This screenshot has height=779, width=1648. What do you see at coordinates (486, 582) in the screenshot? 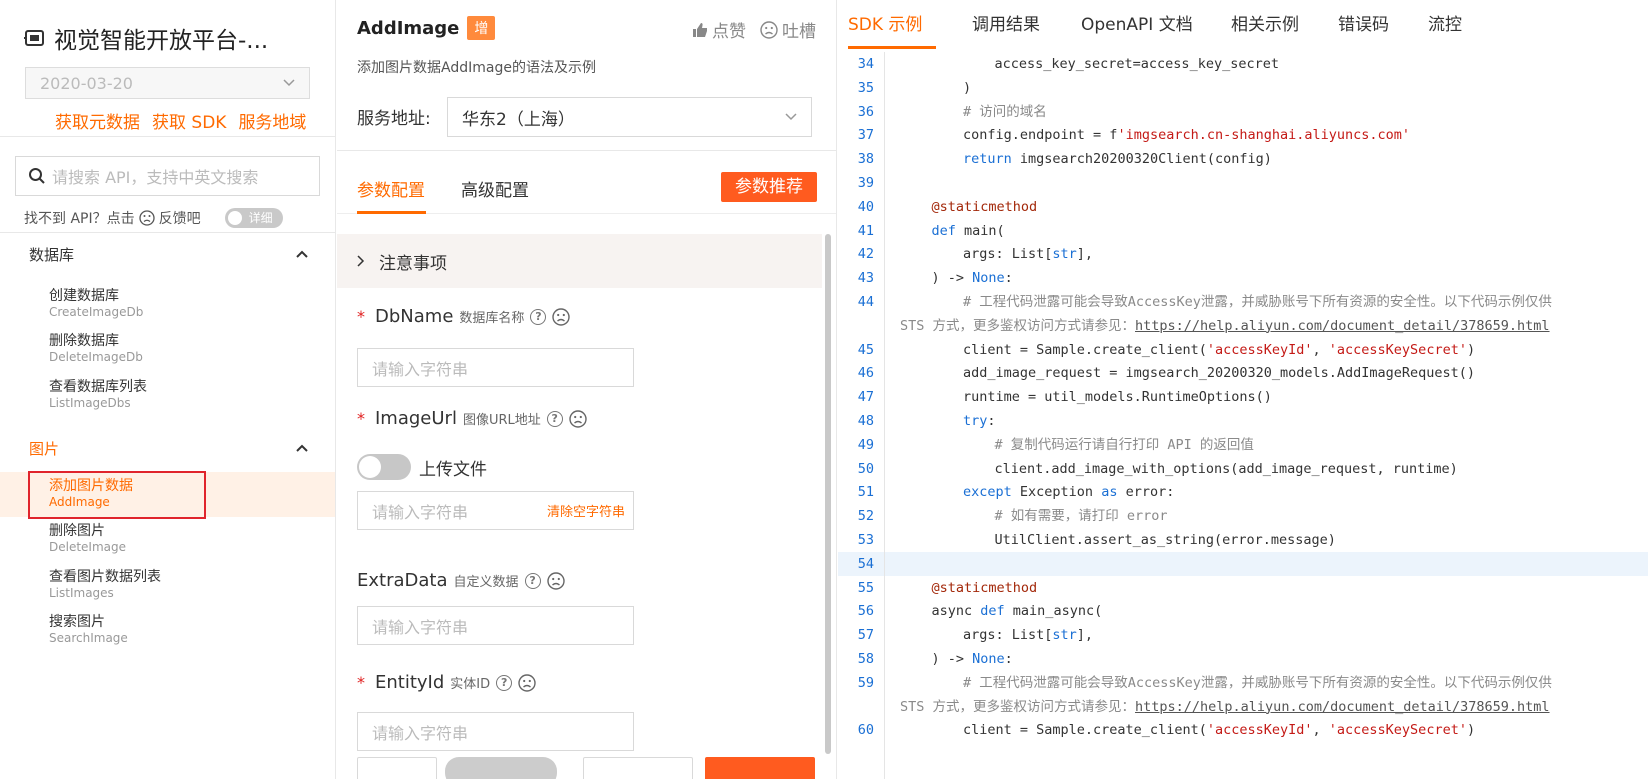
I see `field-desc: 自定义数据` at bounding box center [486, 582].